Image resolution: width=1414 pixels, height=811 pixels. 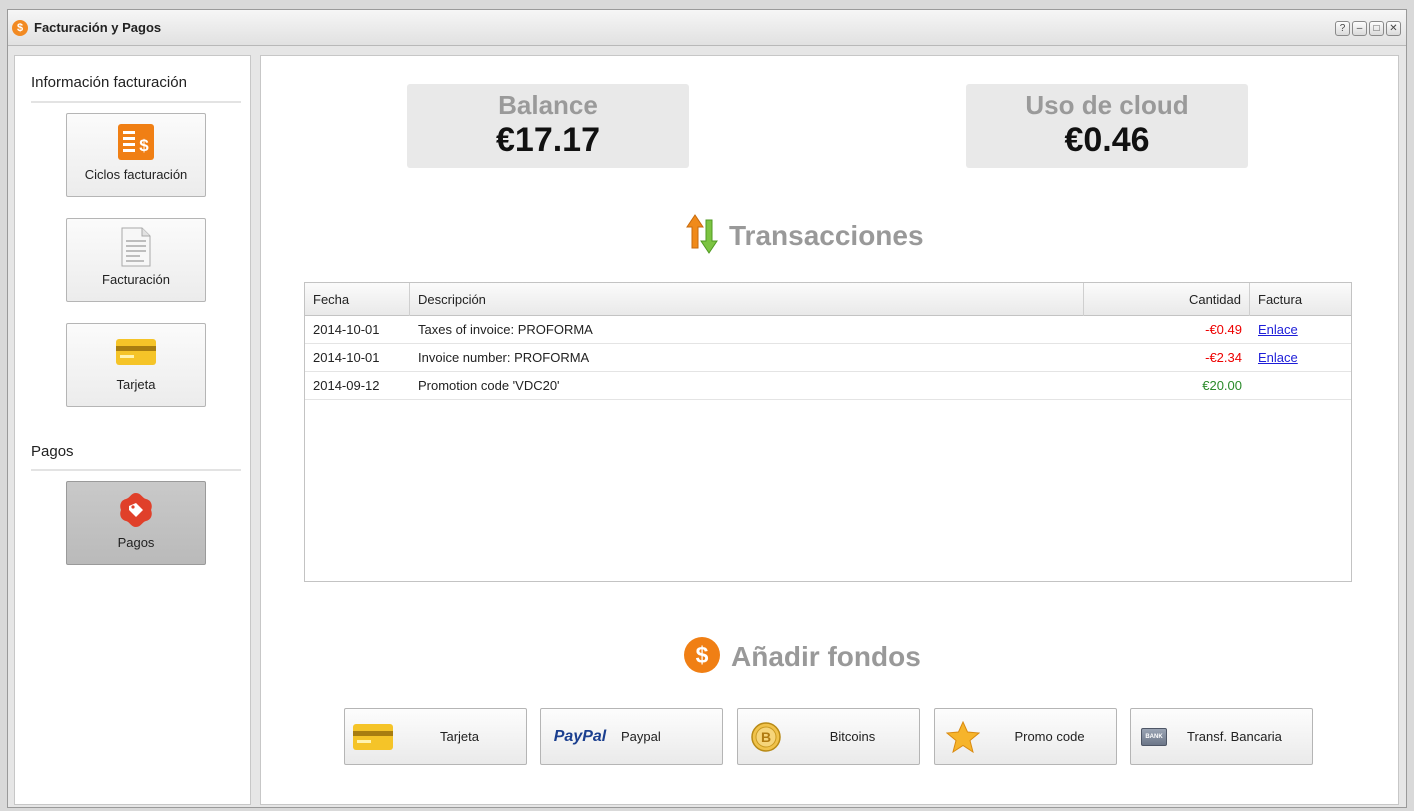 What do you see at coordinates (1222, 385) in the screenshot?
I see `cell-amount: €20.00` at bounding box center [1222, 385].